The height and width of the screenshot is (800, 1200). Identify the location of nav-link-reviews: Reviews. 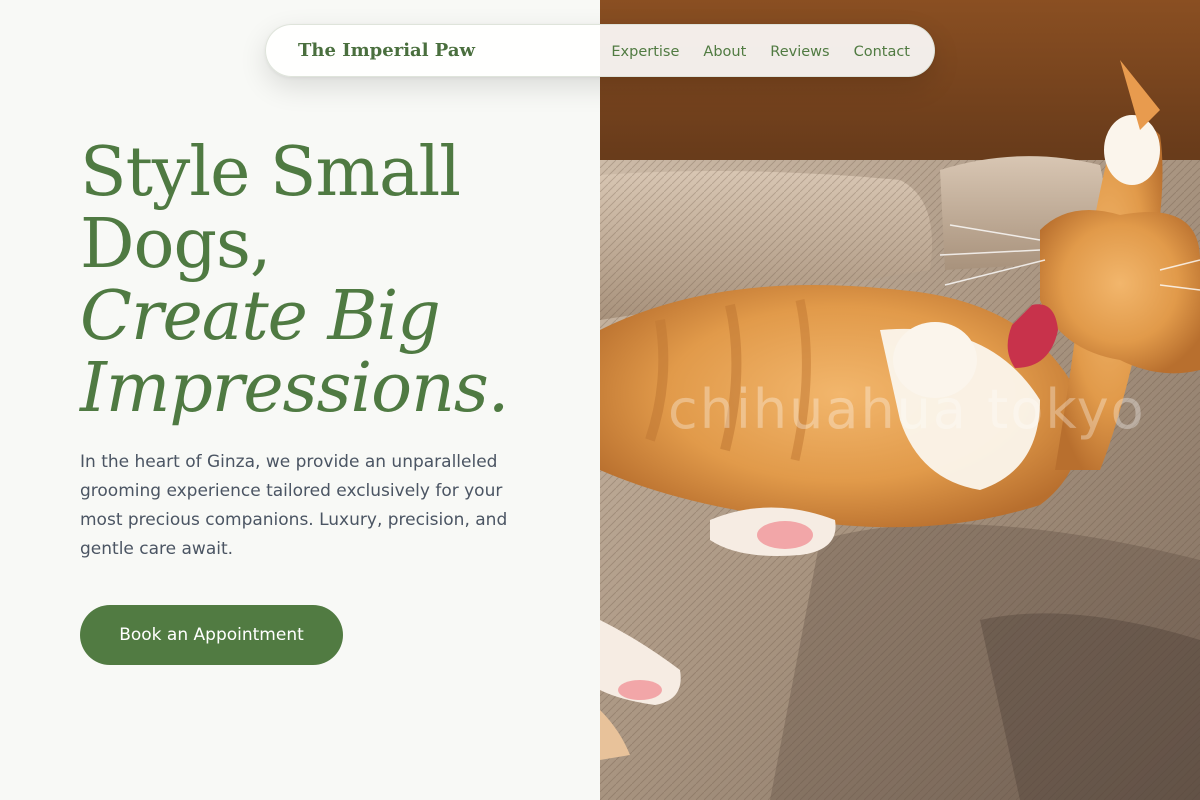
(799, 52).